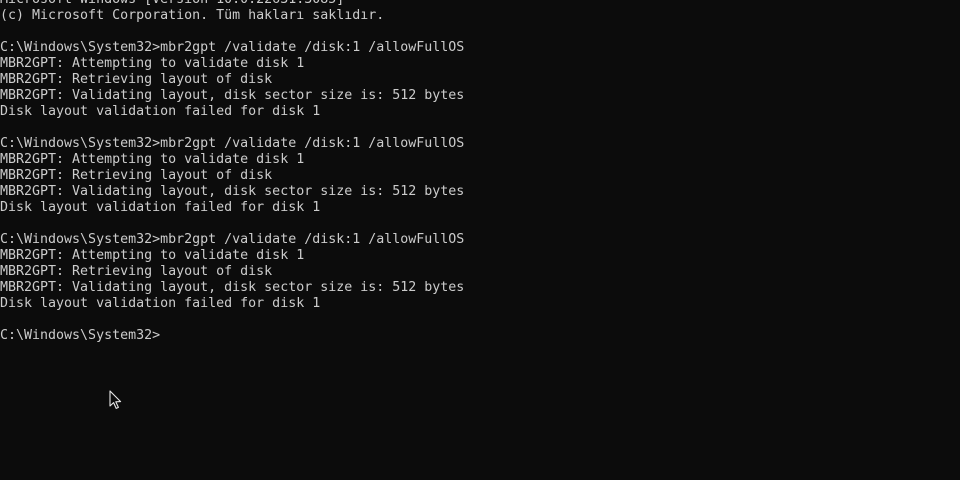  Describe the element at coordinates (115, 399) in the screenshot. I see `mouse-pointer-icon` at that location.